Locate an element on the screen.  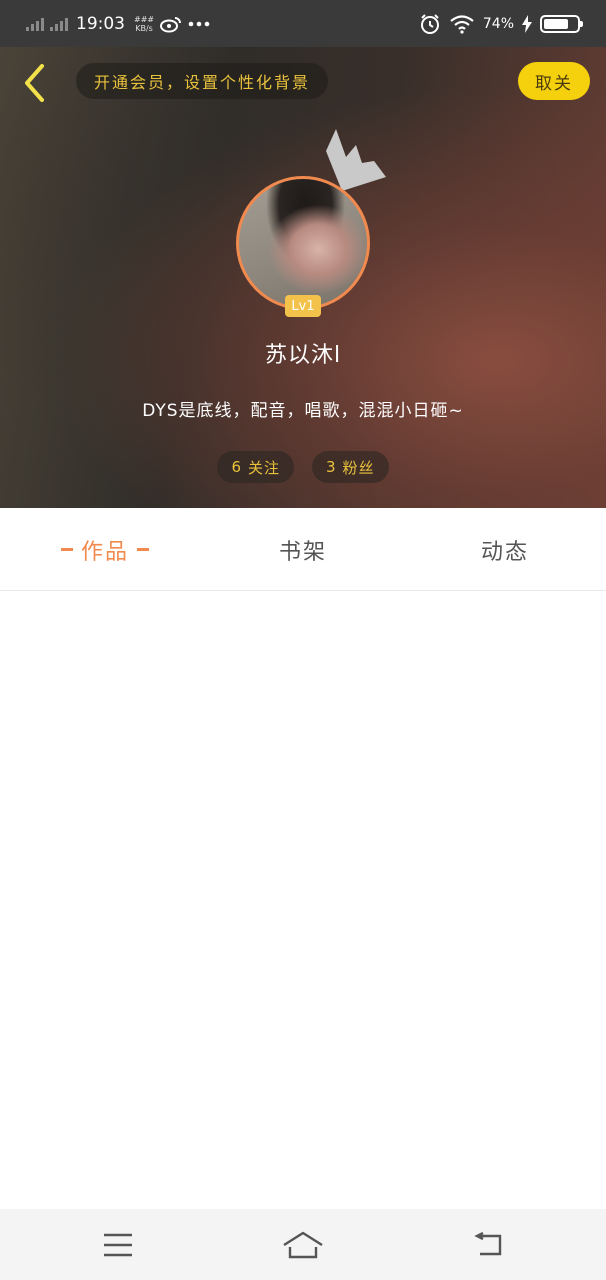
home-icon is located at coordinates (303, 1244).